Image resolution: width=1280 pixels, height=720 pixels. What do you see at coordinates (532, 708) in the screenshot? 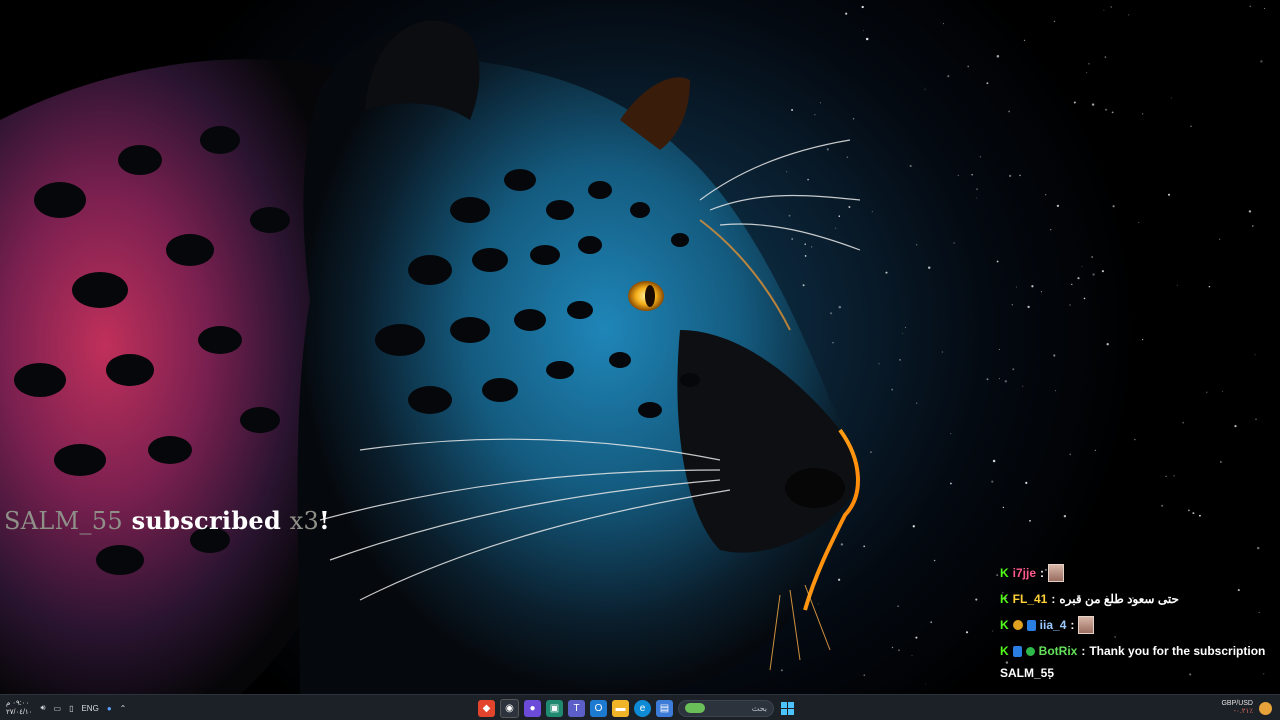
I see `discord-icon: ●` at bounding box center [532, 708].